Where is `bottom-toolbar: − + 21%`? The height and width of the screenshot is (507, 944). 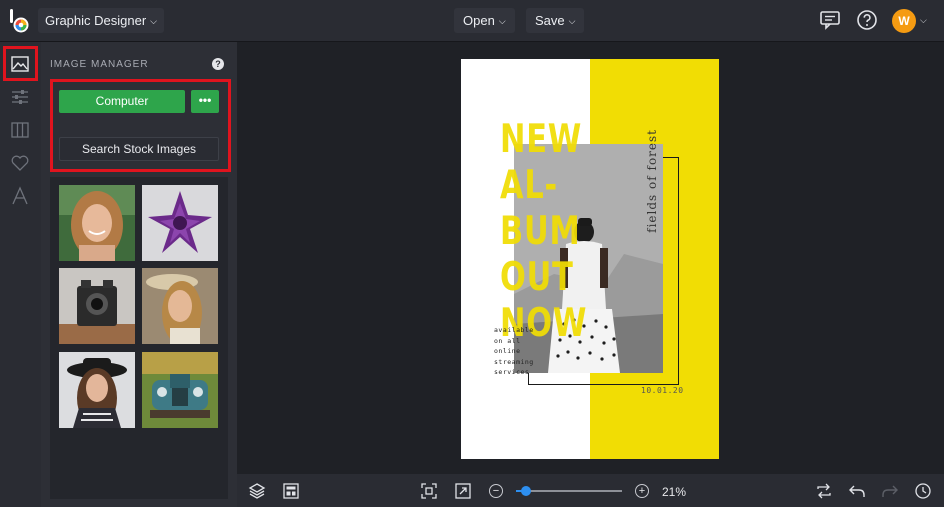
bottom-toolbar: − + 21% is located at coordinates (590, 490).